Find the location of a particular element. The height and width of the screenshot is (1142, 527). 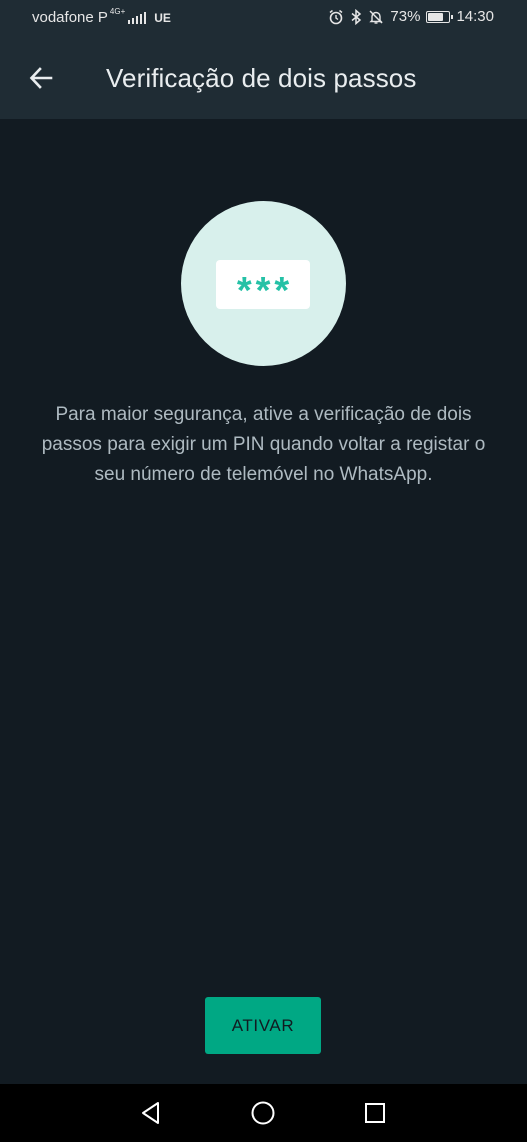

arrow-left-icon is located at coordinates (41, 78).